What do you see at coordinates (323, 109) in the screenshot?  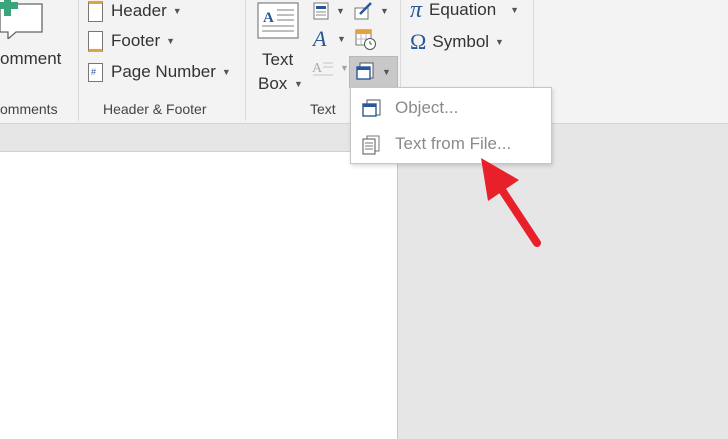 I see `text-group-label: Text` at bounding box center [323, 109].